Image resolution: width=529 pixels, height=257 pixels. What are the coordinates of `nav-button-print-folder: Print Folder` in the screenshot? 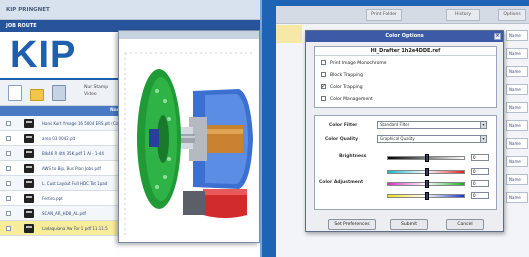 It's located at (384, 15).